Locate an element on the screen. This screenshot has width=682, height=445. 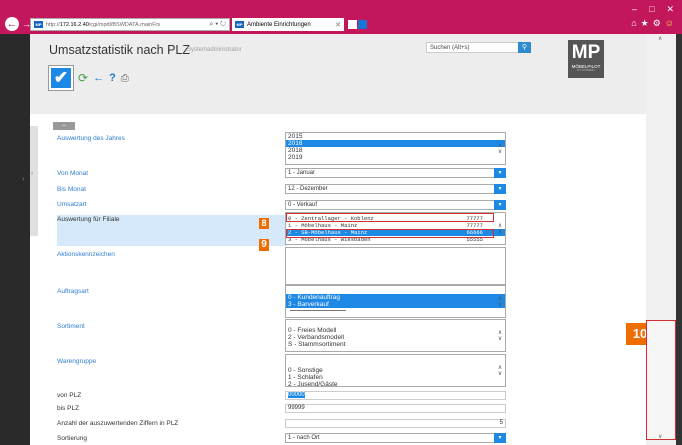
refresh-icon: ⟳ is located at coordinates (83, 78).